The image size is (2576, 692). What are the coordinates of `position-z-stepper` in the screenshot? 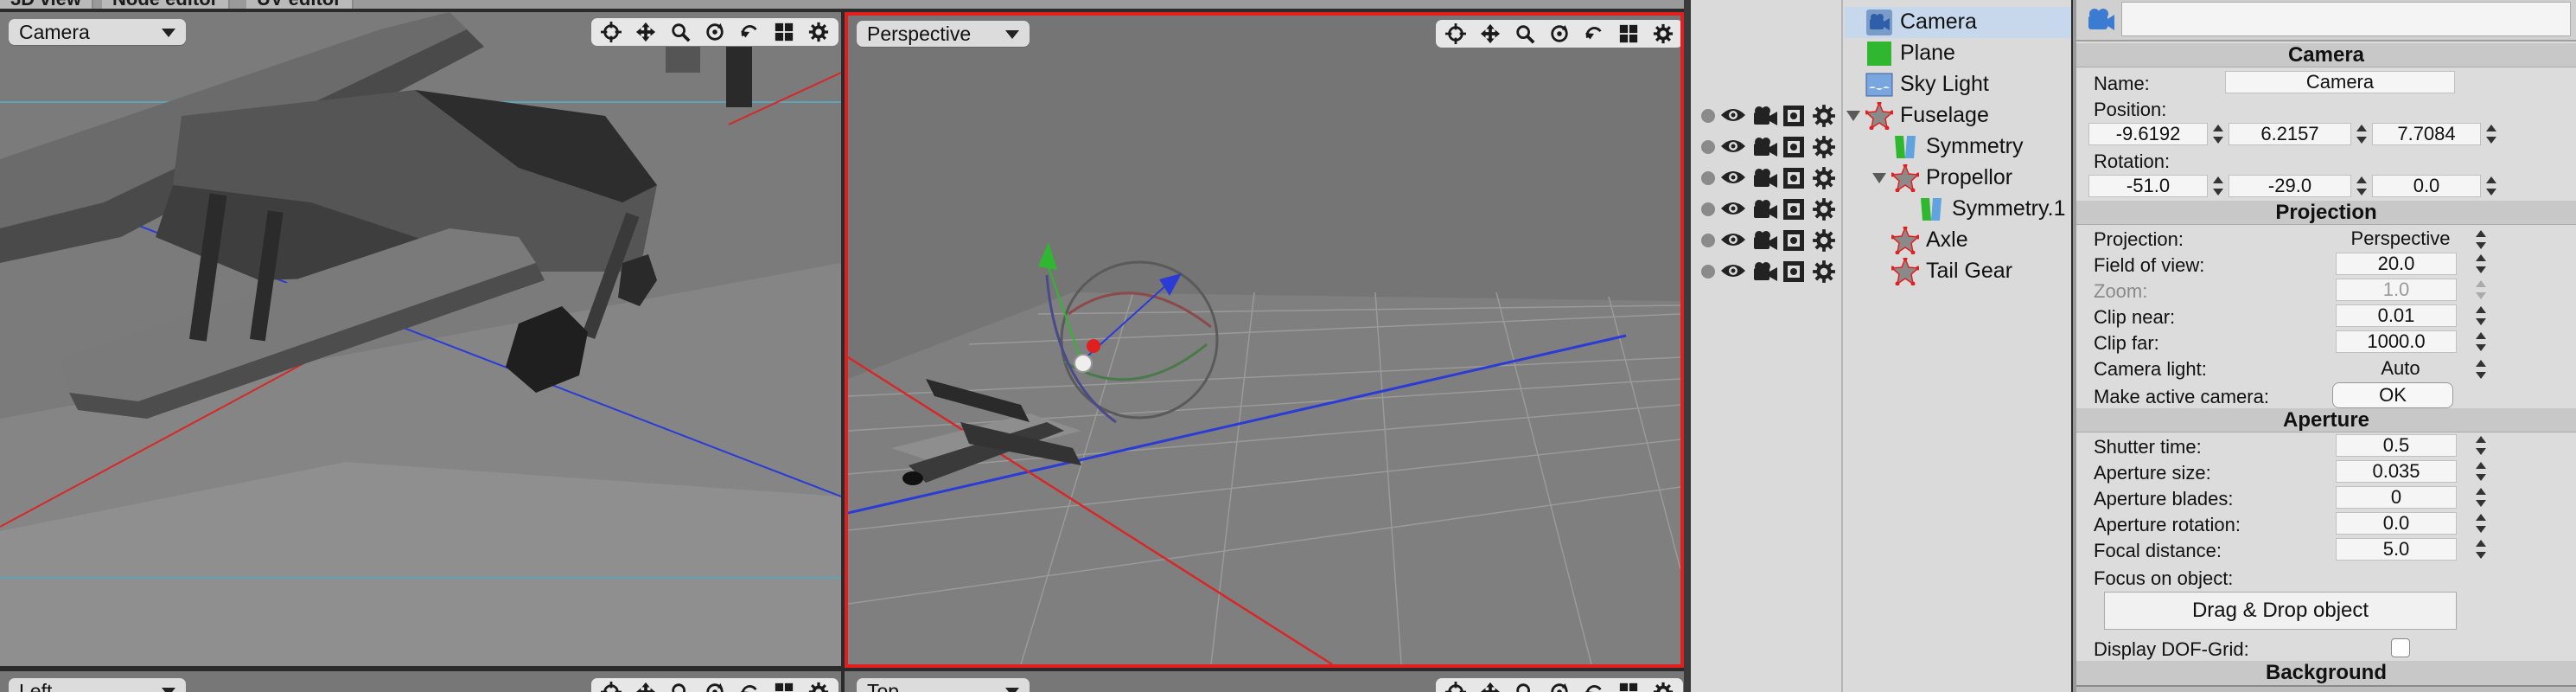 It's located at (2490, 134).